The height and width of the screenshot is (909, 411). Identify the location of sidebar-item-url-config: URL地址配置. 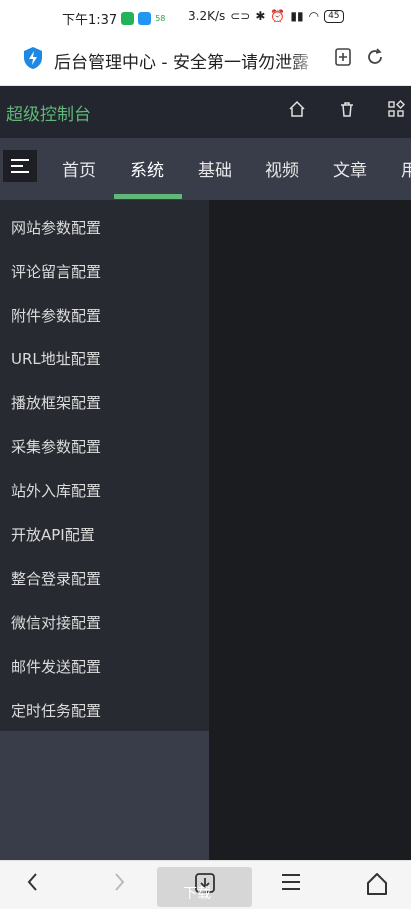
(56, 358).